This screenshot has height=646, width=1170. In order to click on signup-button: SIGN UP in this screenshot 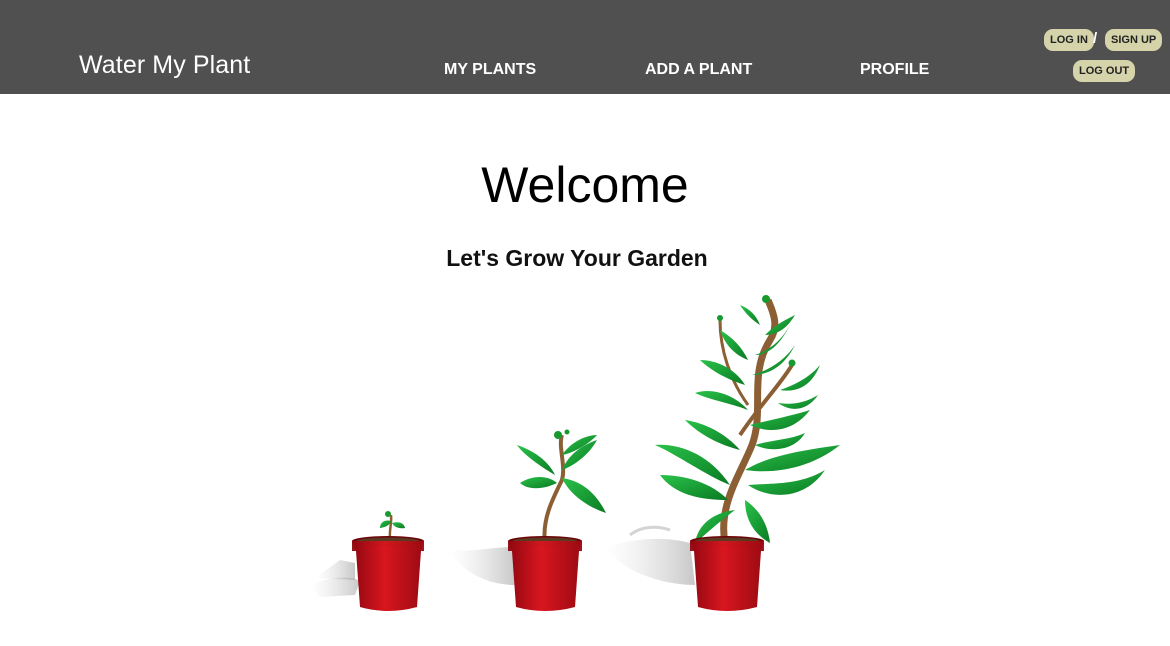, I will do `click(1134, 40)`.